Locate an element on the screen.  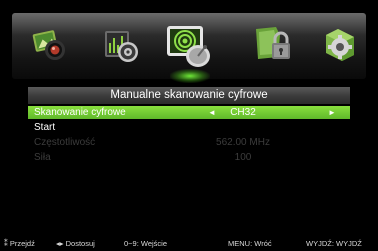
sound-icon is located at coordinates (122, 45).